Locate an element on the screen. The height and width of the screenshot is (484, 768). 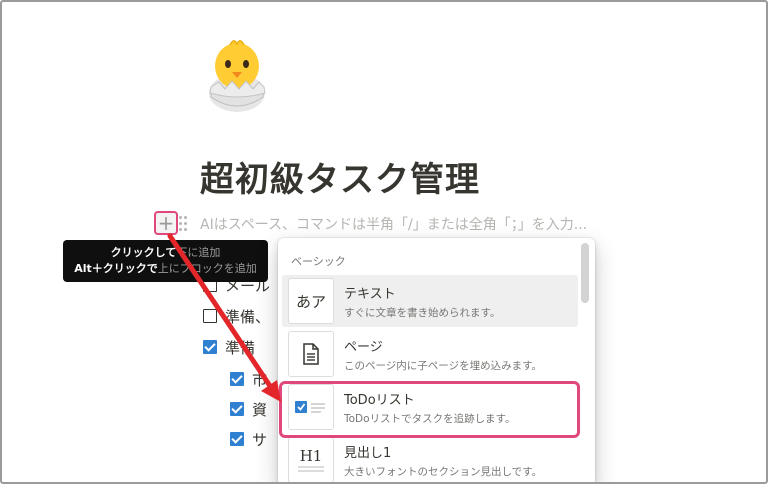
menu-scrollbar is located at coordinates (585, 273).